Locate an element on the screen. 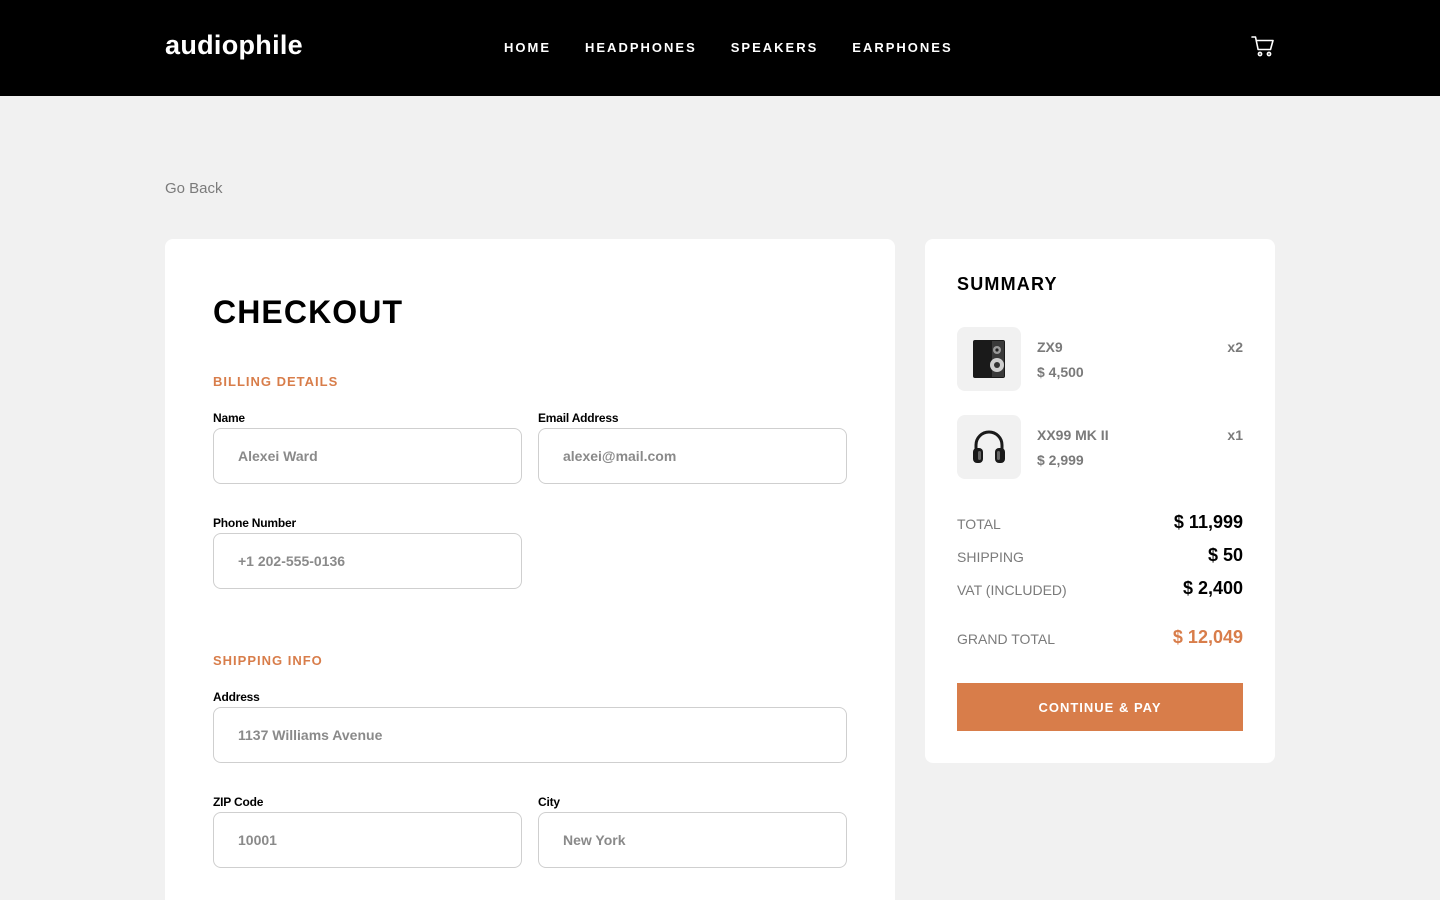  total-row: TOTAL $ 11,999 is located at coordinates (1100, 524).